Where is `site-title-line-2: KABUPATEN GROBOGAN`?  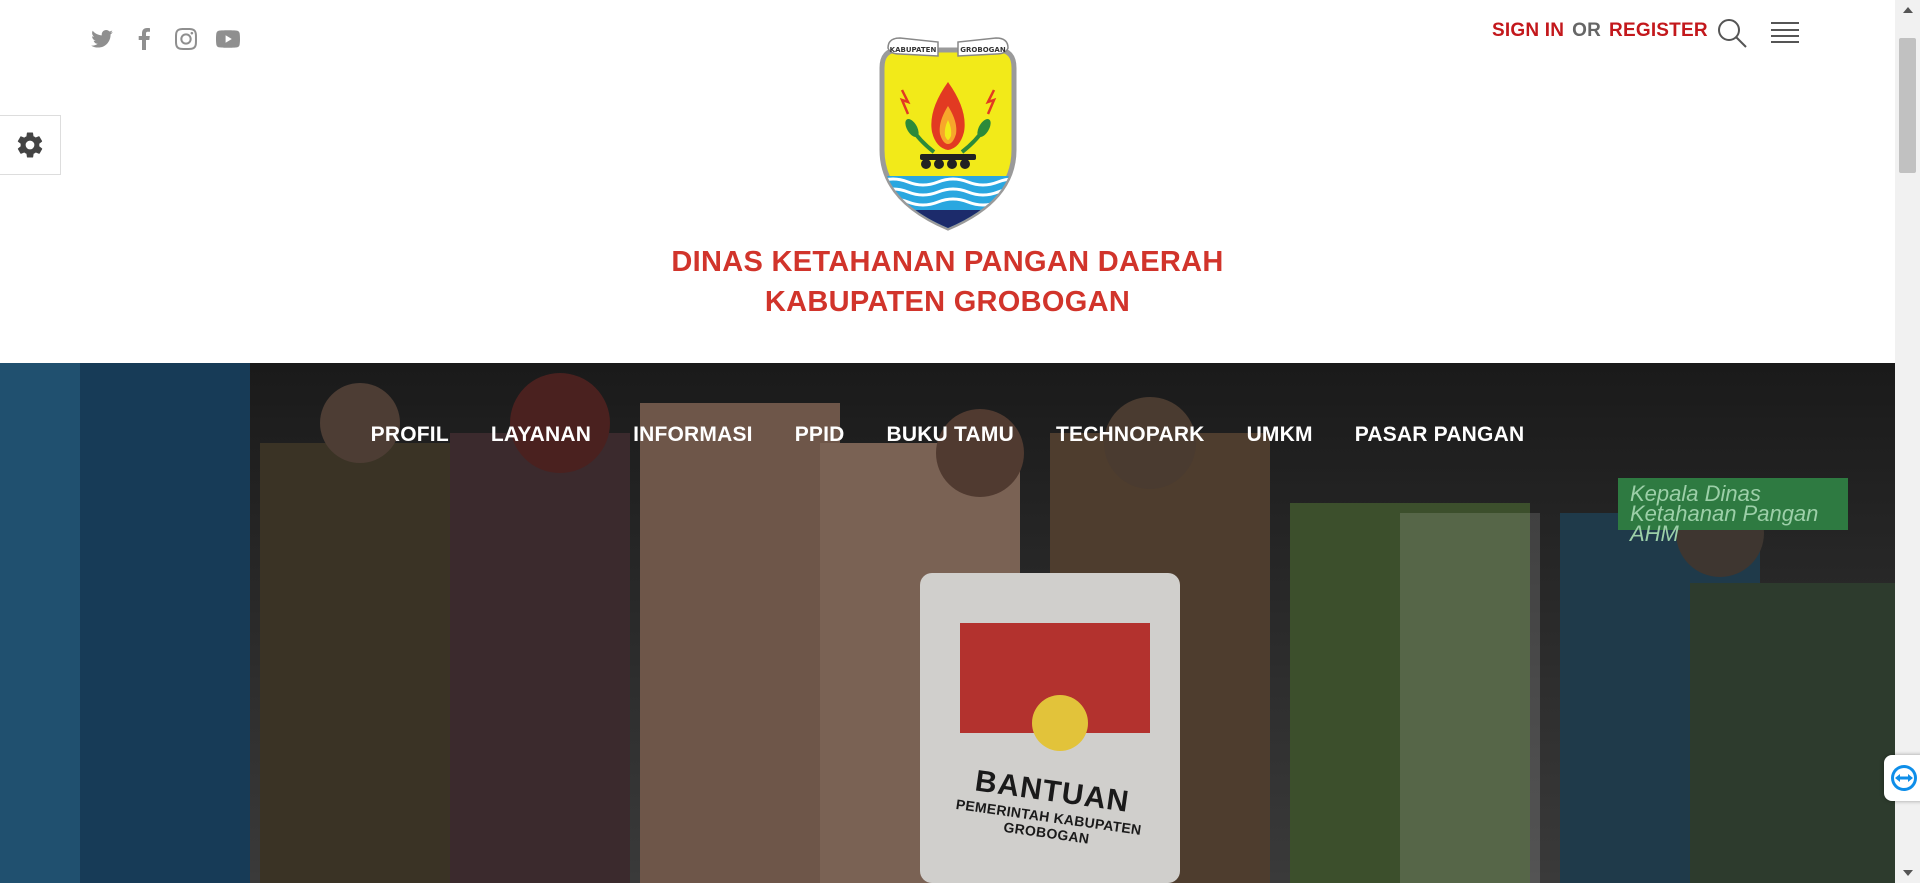 site-title-line-2: KABUPATEN GROBOGAN is located at coordinates (947, 302).